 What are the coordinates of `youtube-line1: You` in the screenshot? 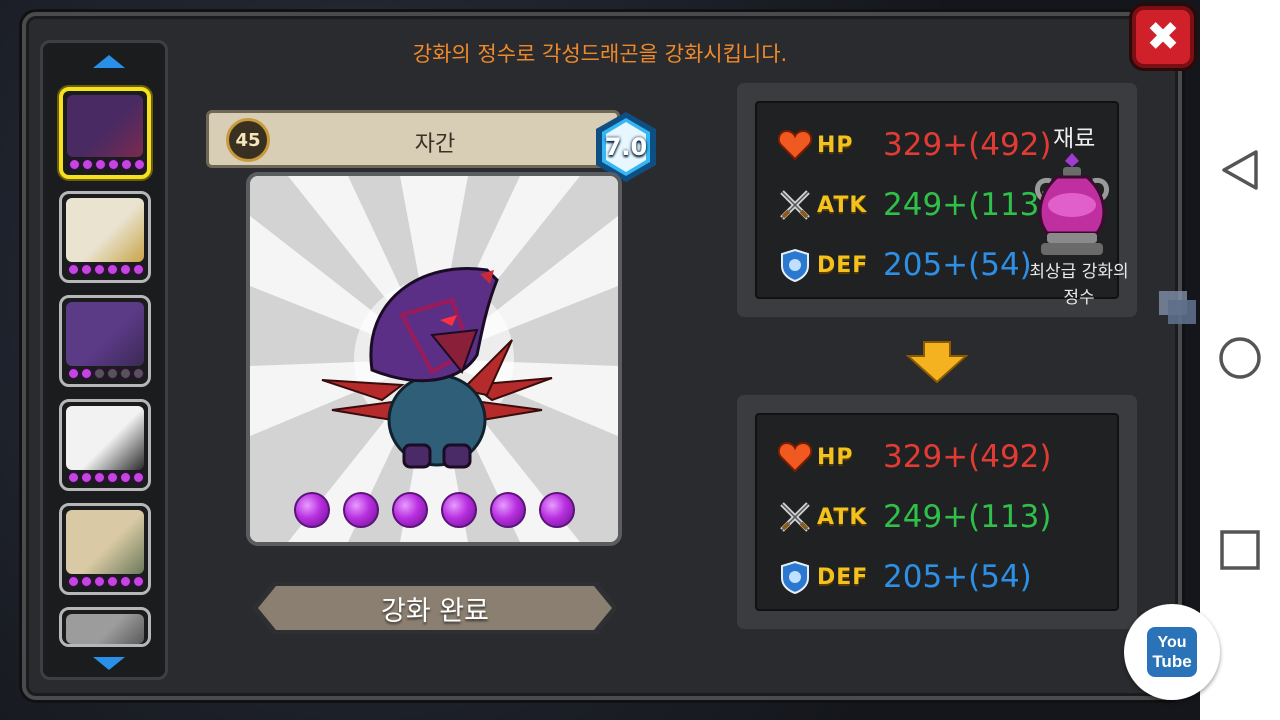 It's located at (1172, 642).